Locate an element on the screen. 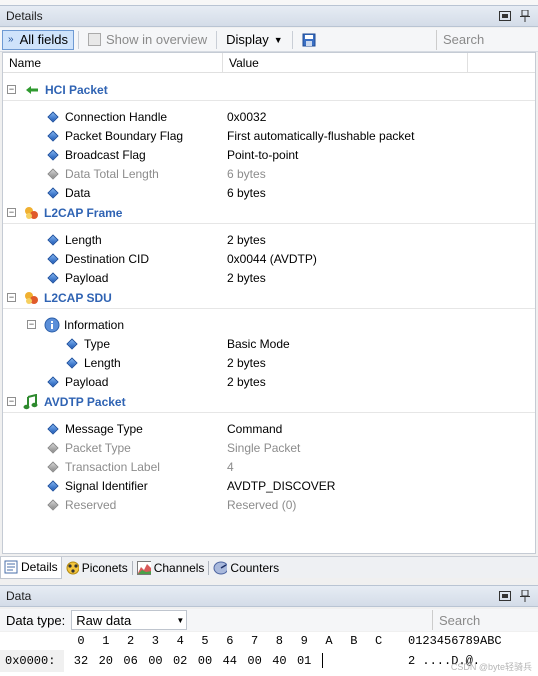  details-icon is located at coordinates (11, 567).